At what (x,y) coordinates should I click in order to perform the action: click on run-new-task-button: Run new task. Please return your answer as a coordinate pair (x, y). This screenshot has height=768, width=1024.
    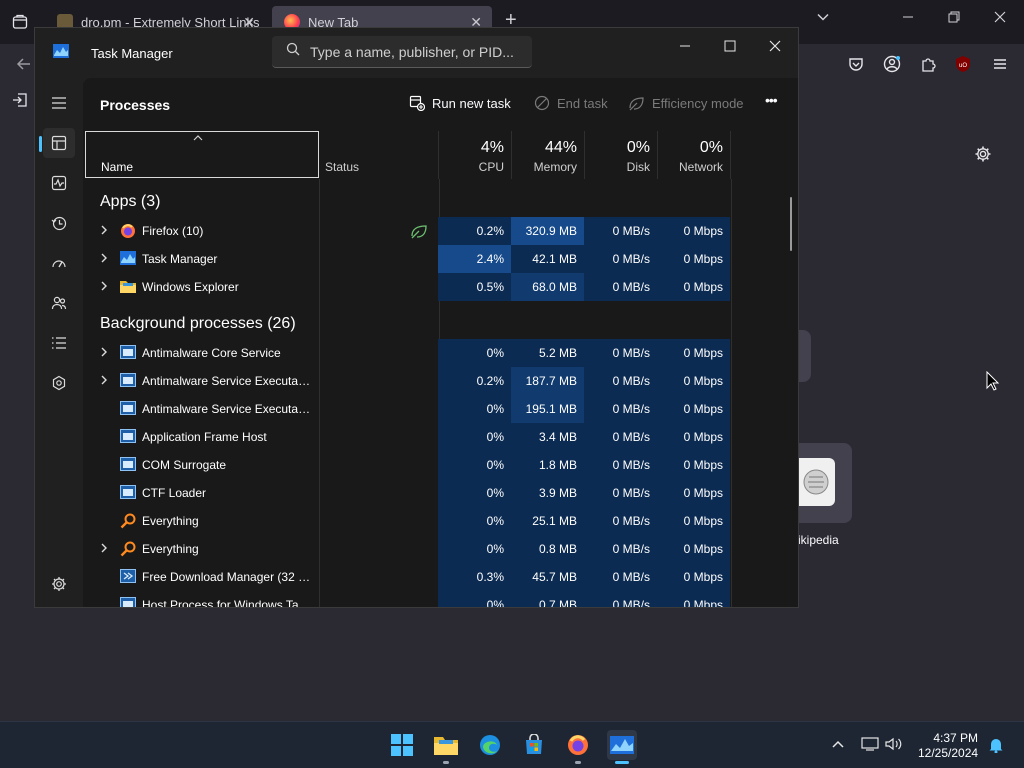
    Looking at the image, I should click on (460, 103).